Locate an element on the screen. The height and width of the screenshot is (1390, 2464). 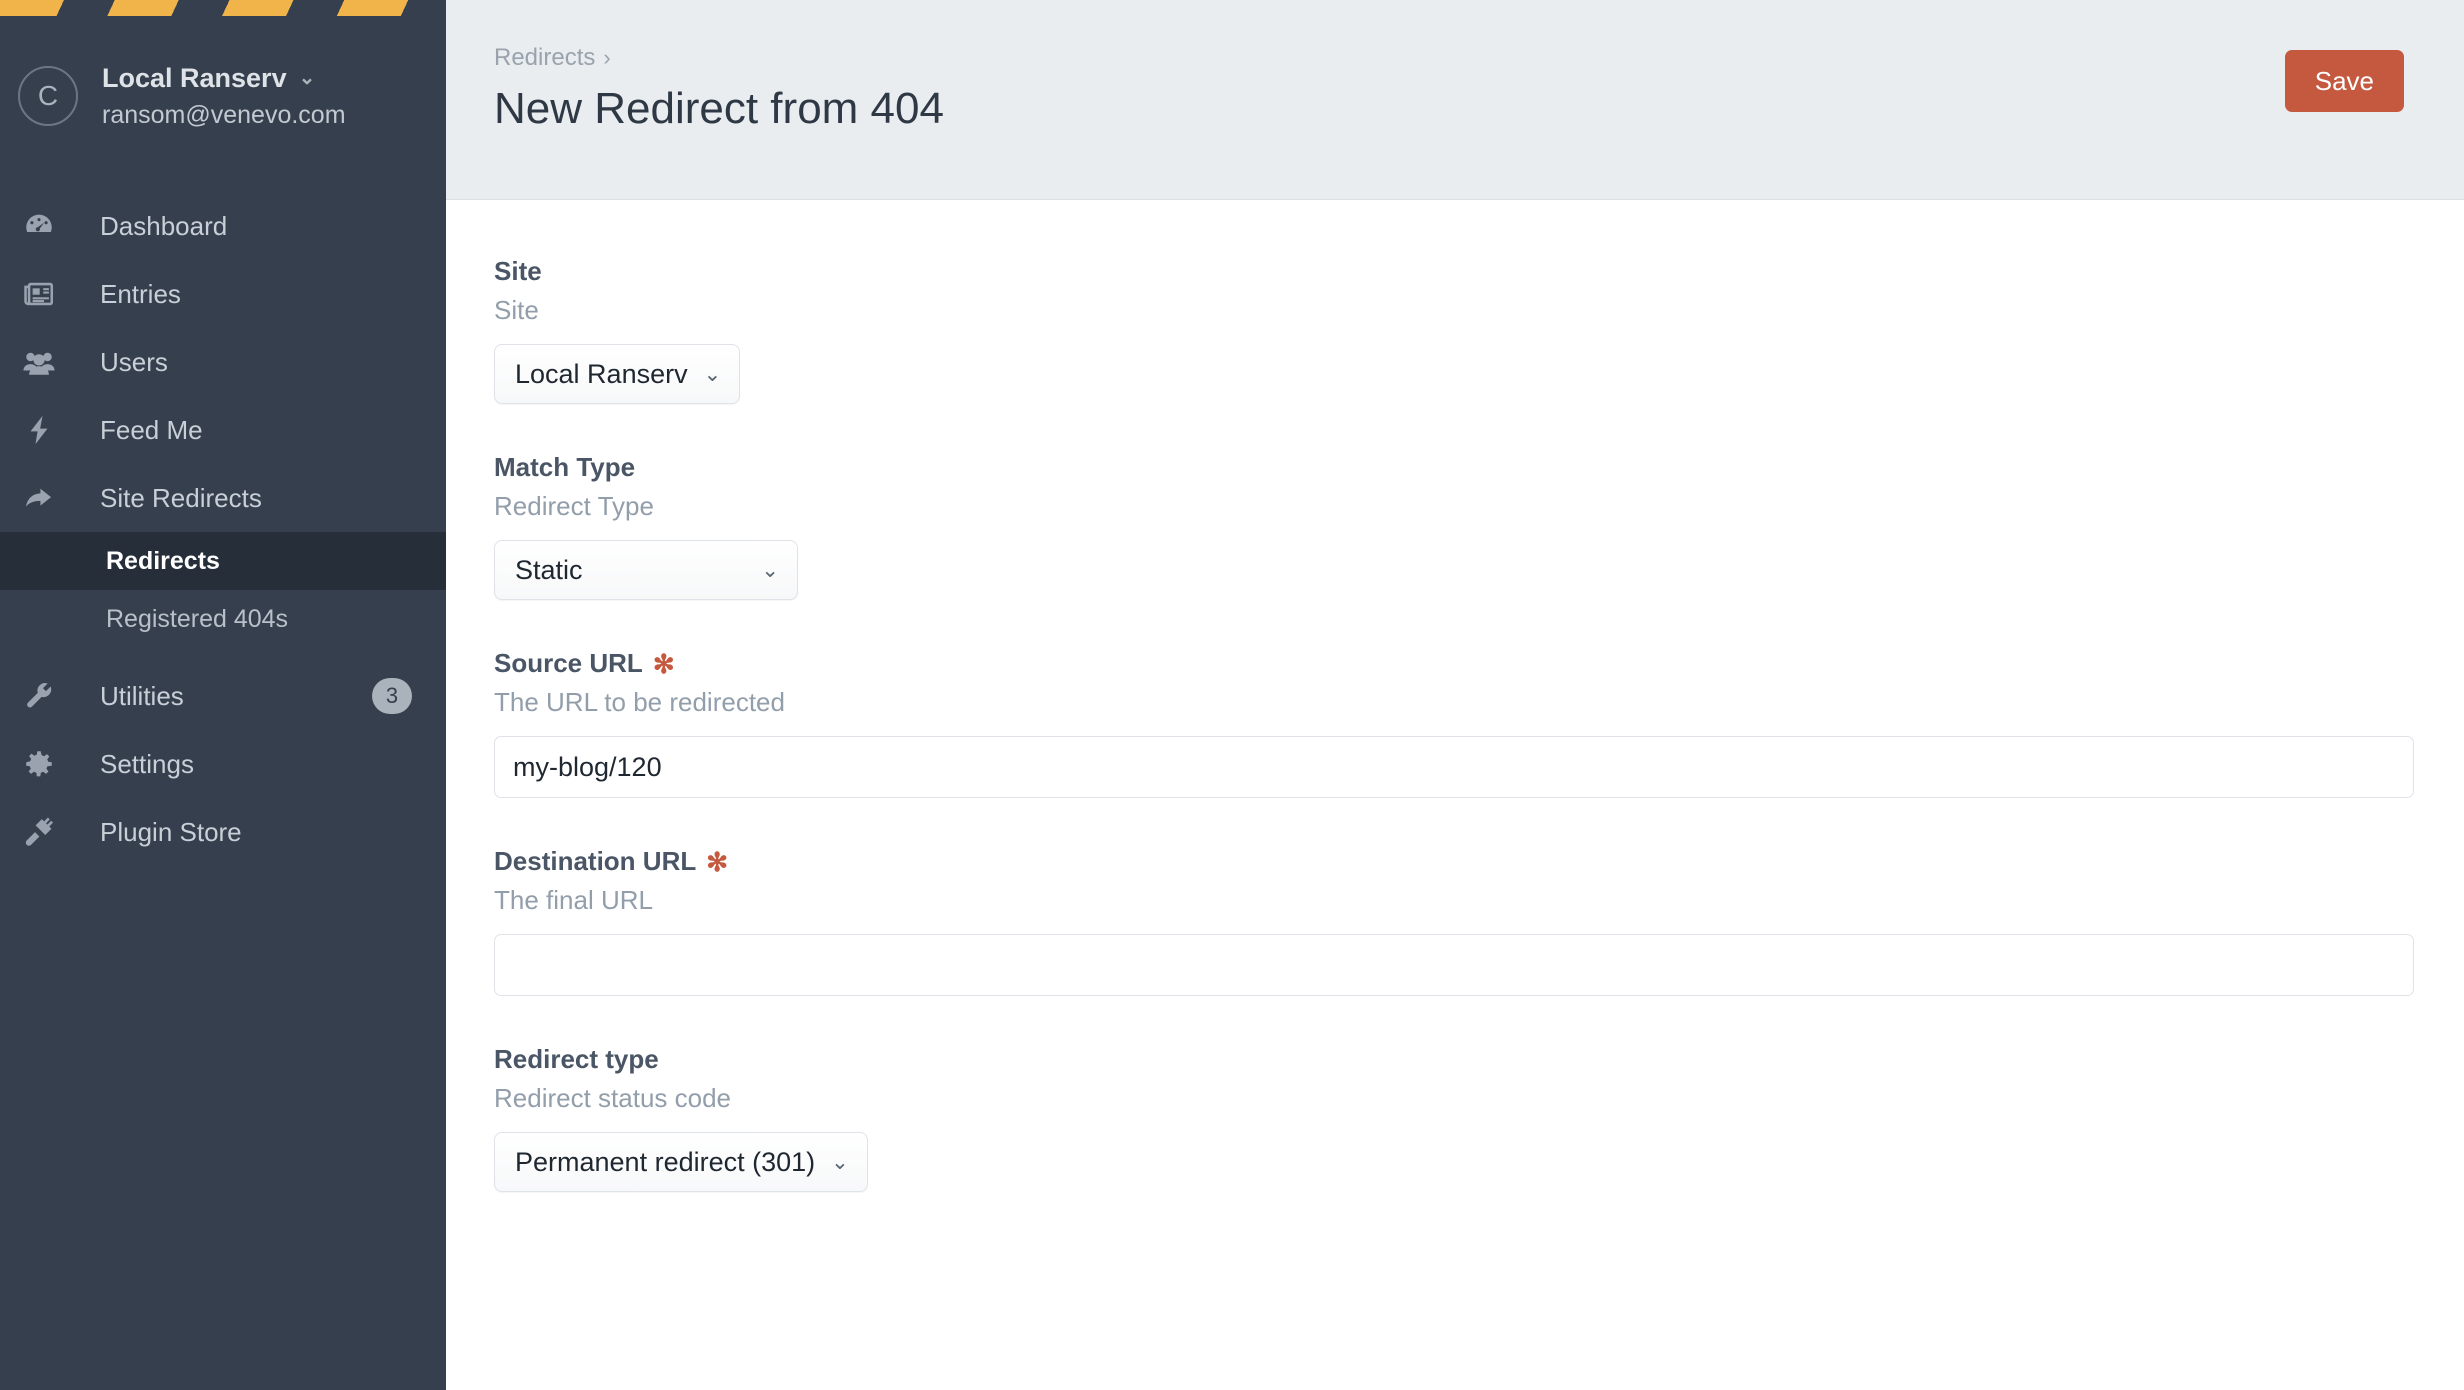
field-match-type: Match Type Redirect Type Static ⌄ is located at coordinates (1455, 526).